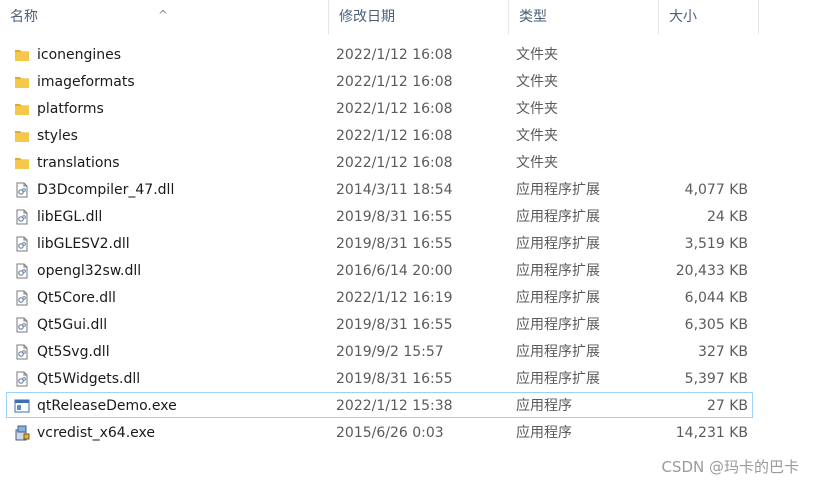 The image size is (815, 485). I want to click on file-name: vcredist_x64.exe, so click(96, 433).